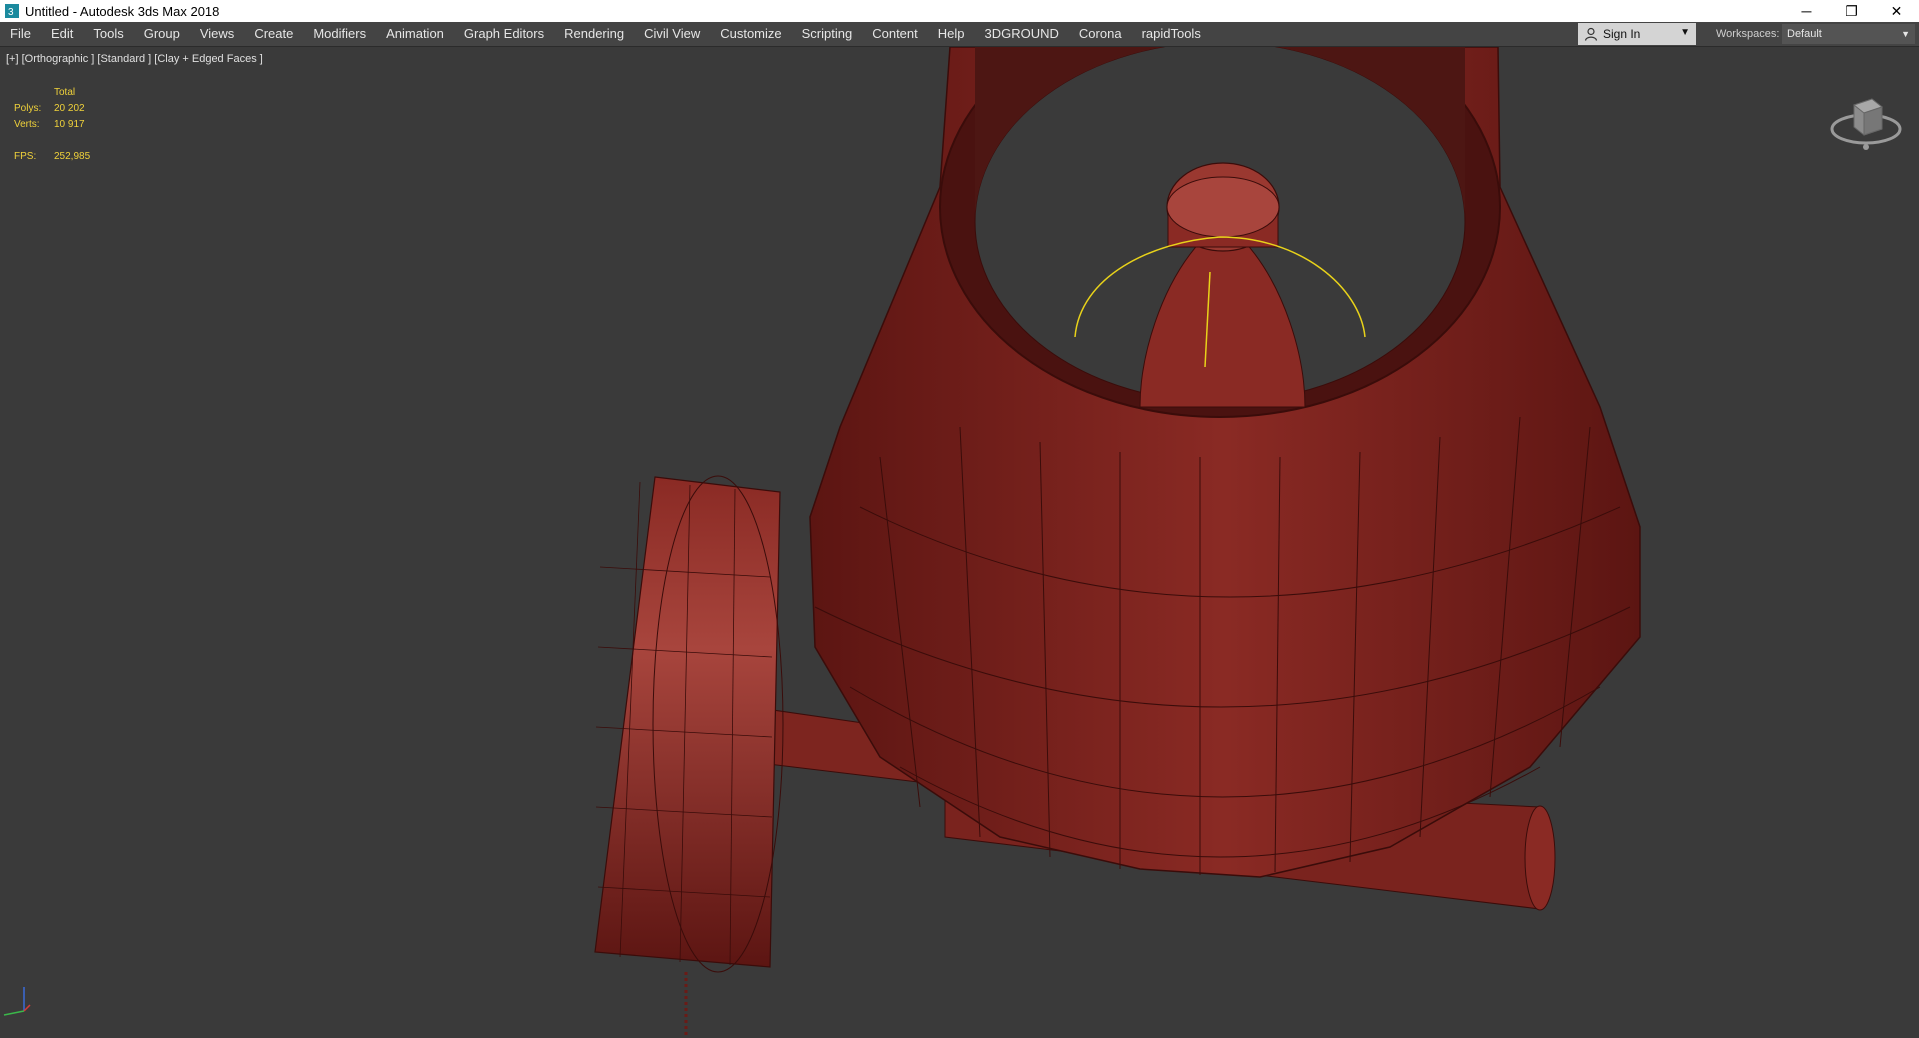 The height and width of the screenshot is (1038, 1919). What do you see at coordinates (672, 34) in the screenshot?
I see `menu-civil-view: Civil View` at bounding box center [672, 34].